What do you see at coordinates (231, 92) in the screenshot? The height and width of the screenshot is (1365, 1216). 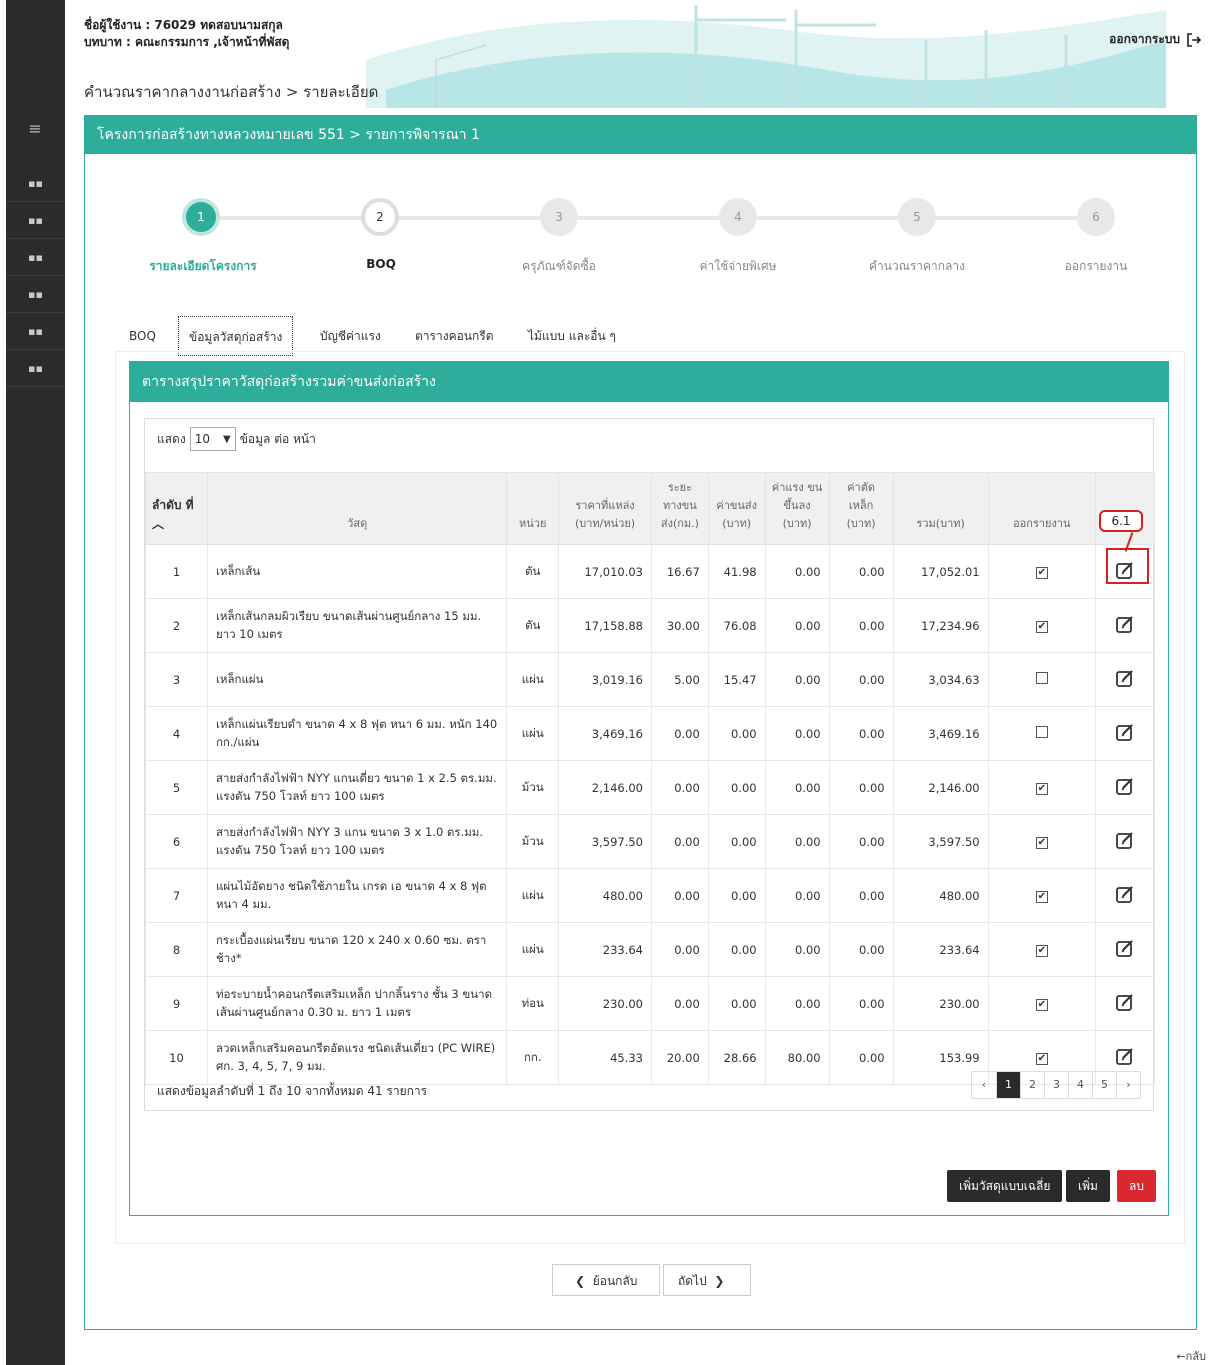 I see `breadcrumb: คำนวณราคากลางงานก่อสร้าง > รายละเอียด` at bounding box center [231, 92].